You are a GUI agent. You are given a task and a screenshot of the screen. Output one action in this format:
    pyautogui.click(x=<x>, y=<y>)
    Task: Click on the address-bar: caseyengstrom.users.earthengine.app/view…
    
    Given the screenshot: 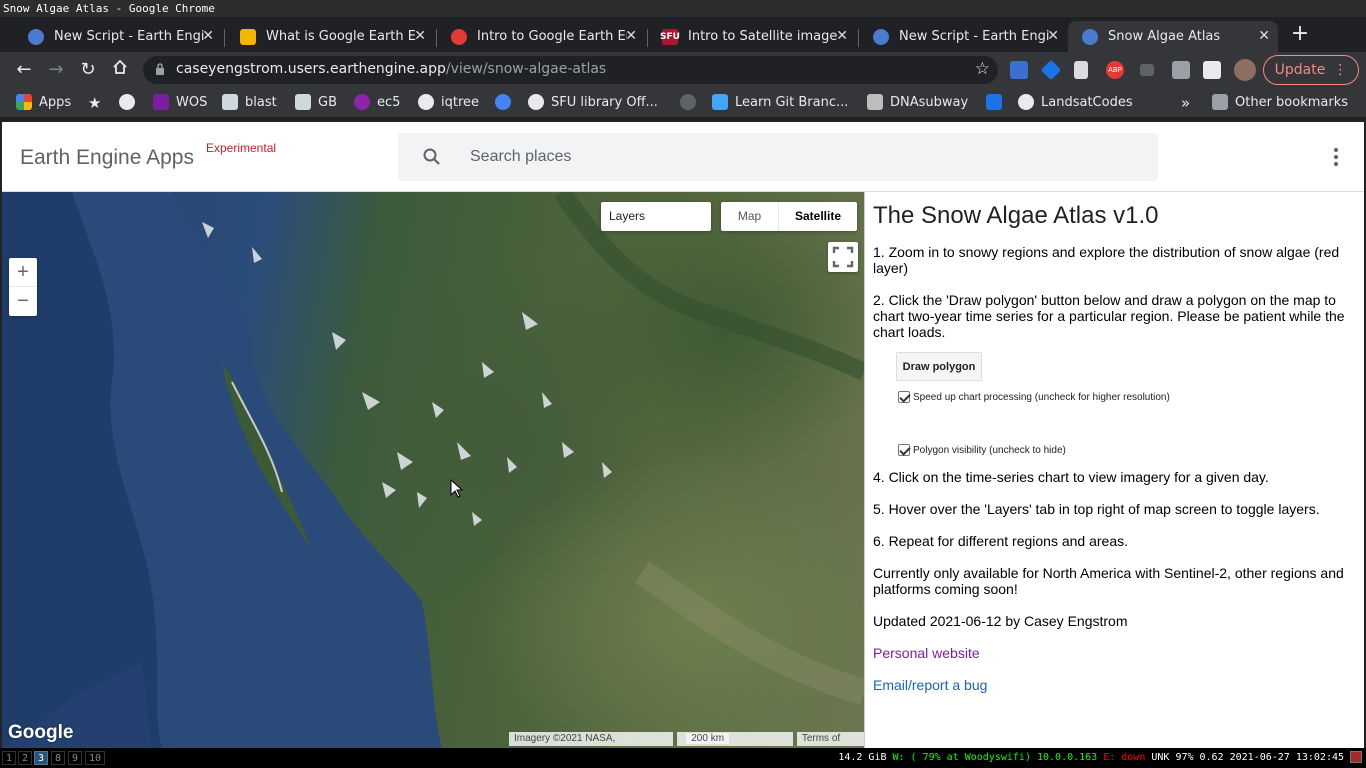 What is the action you would take?
    pyautogui.click(x=570, y=70)
    